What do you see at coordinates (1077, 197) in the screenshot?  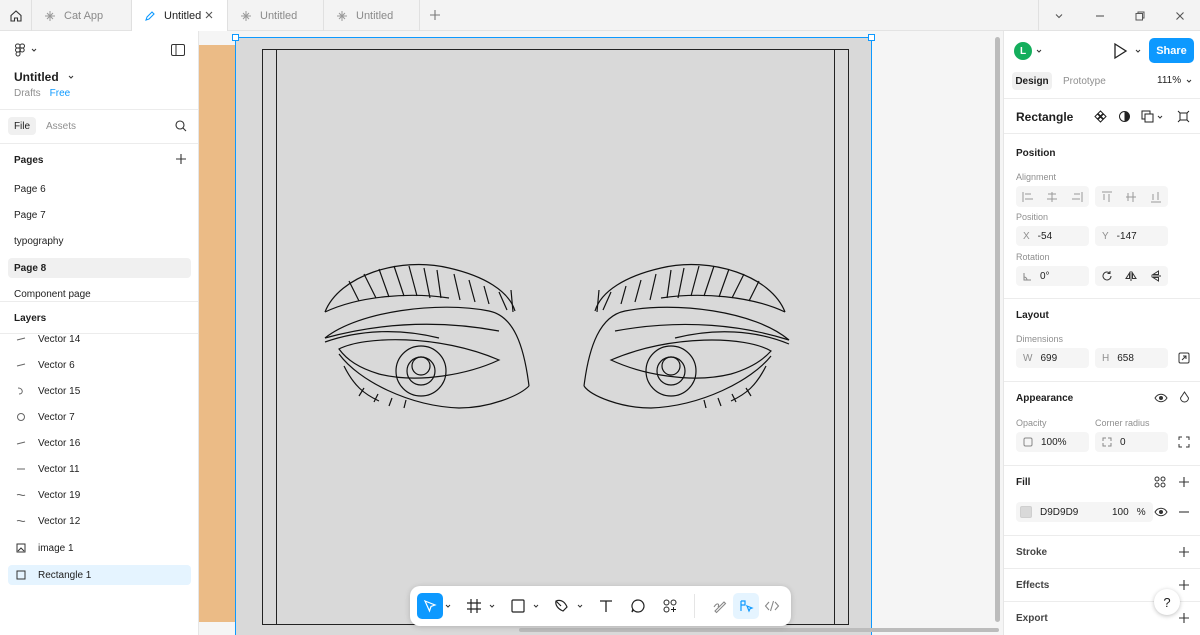 I see `align-right-icon` at bounding box center [1077, 197].